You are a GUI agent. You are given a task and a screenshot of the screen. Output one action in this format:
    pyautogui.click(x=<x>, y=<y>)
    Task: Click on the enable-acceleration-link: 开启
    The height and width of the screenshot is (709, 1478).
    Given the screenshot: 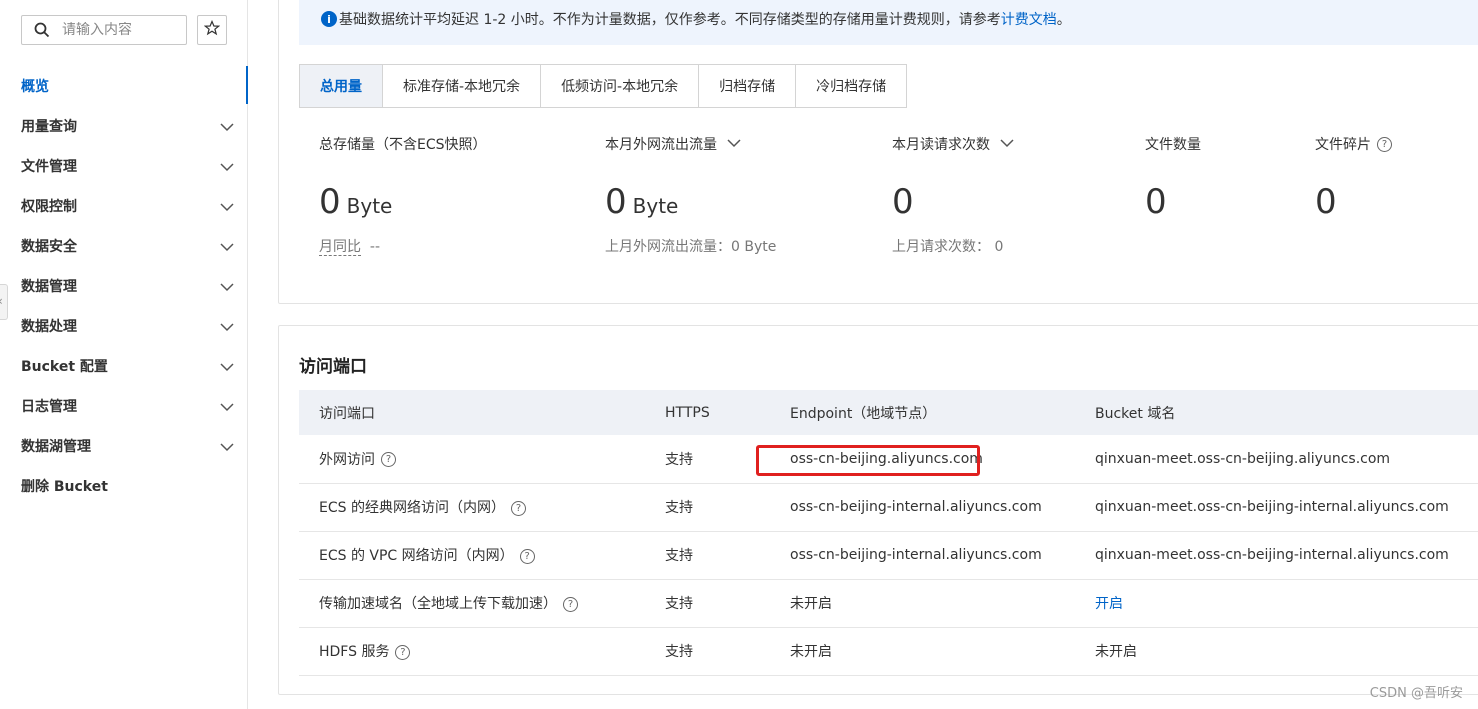 What is the action you would take?
    pyautogui.click(x=1109, y=604)
    